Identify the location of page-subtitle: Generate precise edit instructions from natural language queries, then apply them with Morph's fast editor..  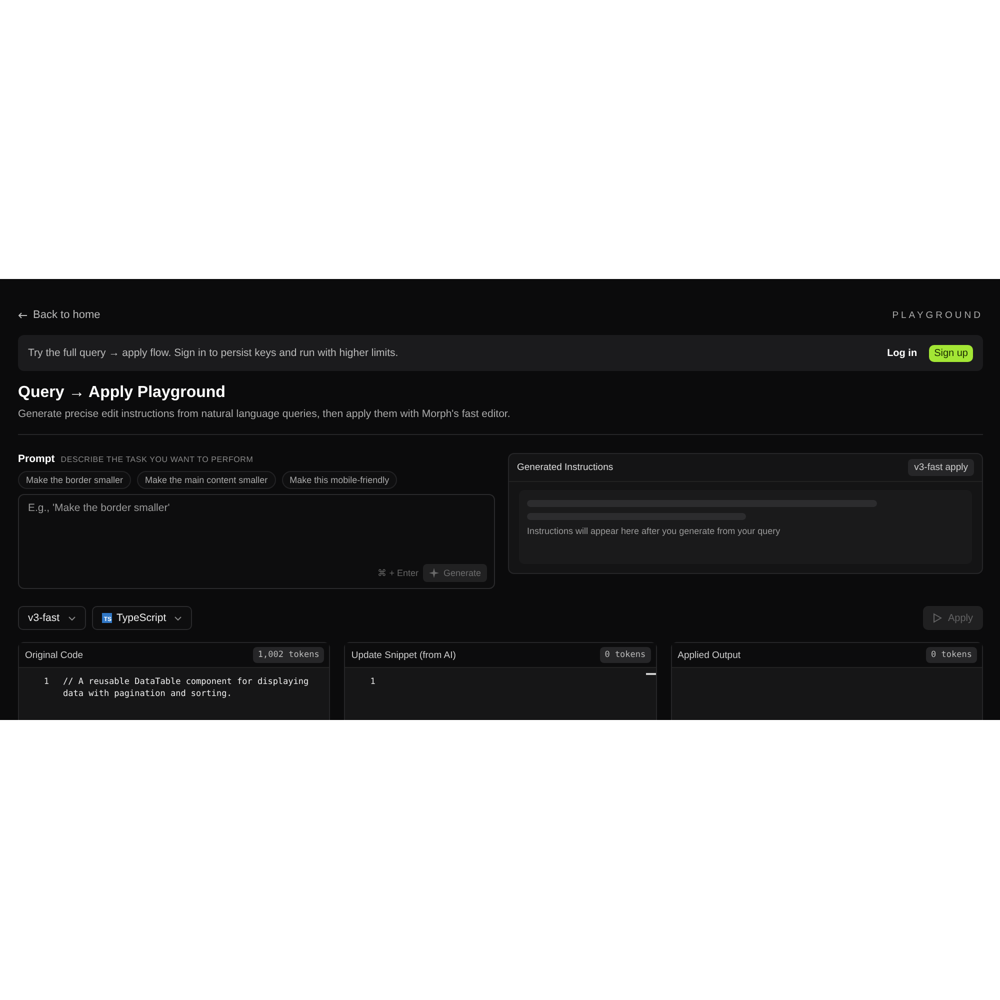
(265, 414).